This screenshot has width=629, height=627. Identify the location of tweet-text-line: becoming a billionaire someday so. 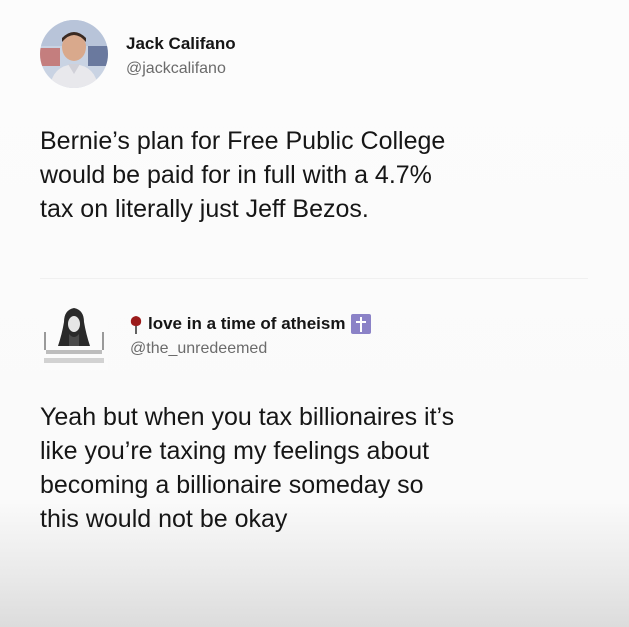
(232, 485).